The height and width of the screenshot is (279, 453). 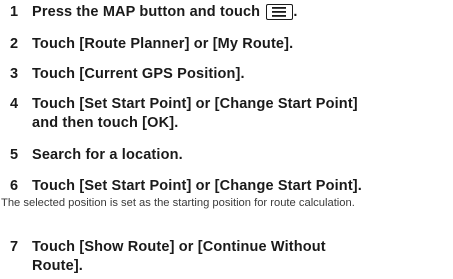 What do you see at coordinates (179, 247) in the screenshot?
I see `step-text: Touch [Show Route] or [Continue Without` at bounding box center [179, 247].